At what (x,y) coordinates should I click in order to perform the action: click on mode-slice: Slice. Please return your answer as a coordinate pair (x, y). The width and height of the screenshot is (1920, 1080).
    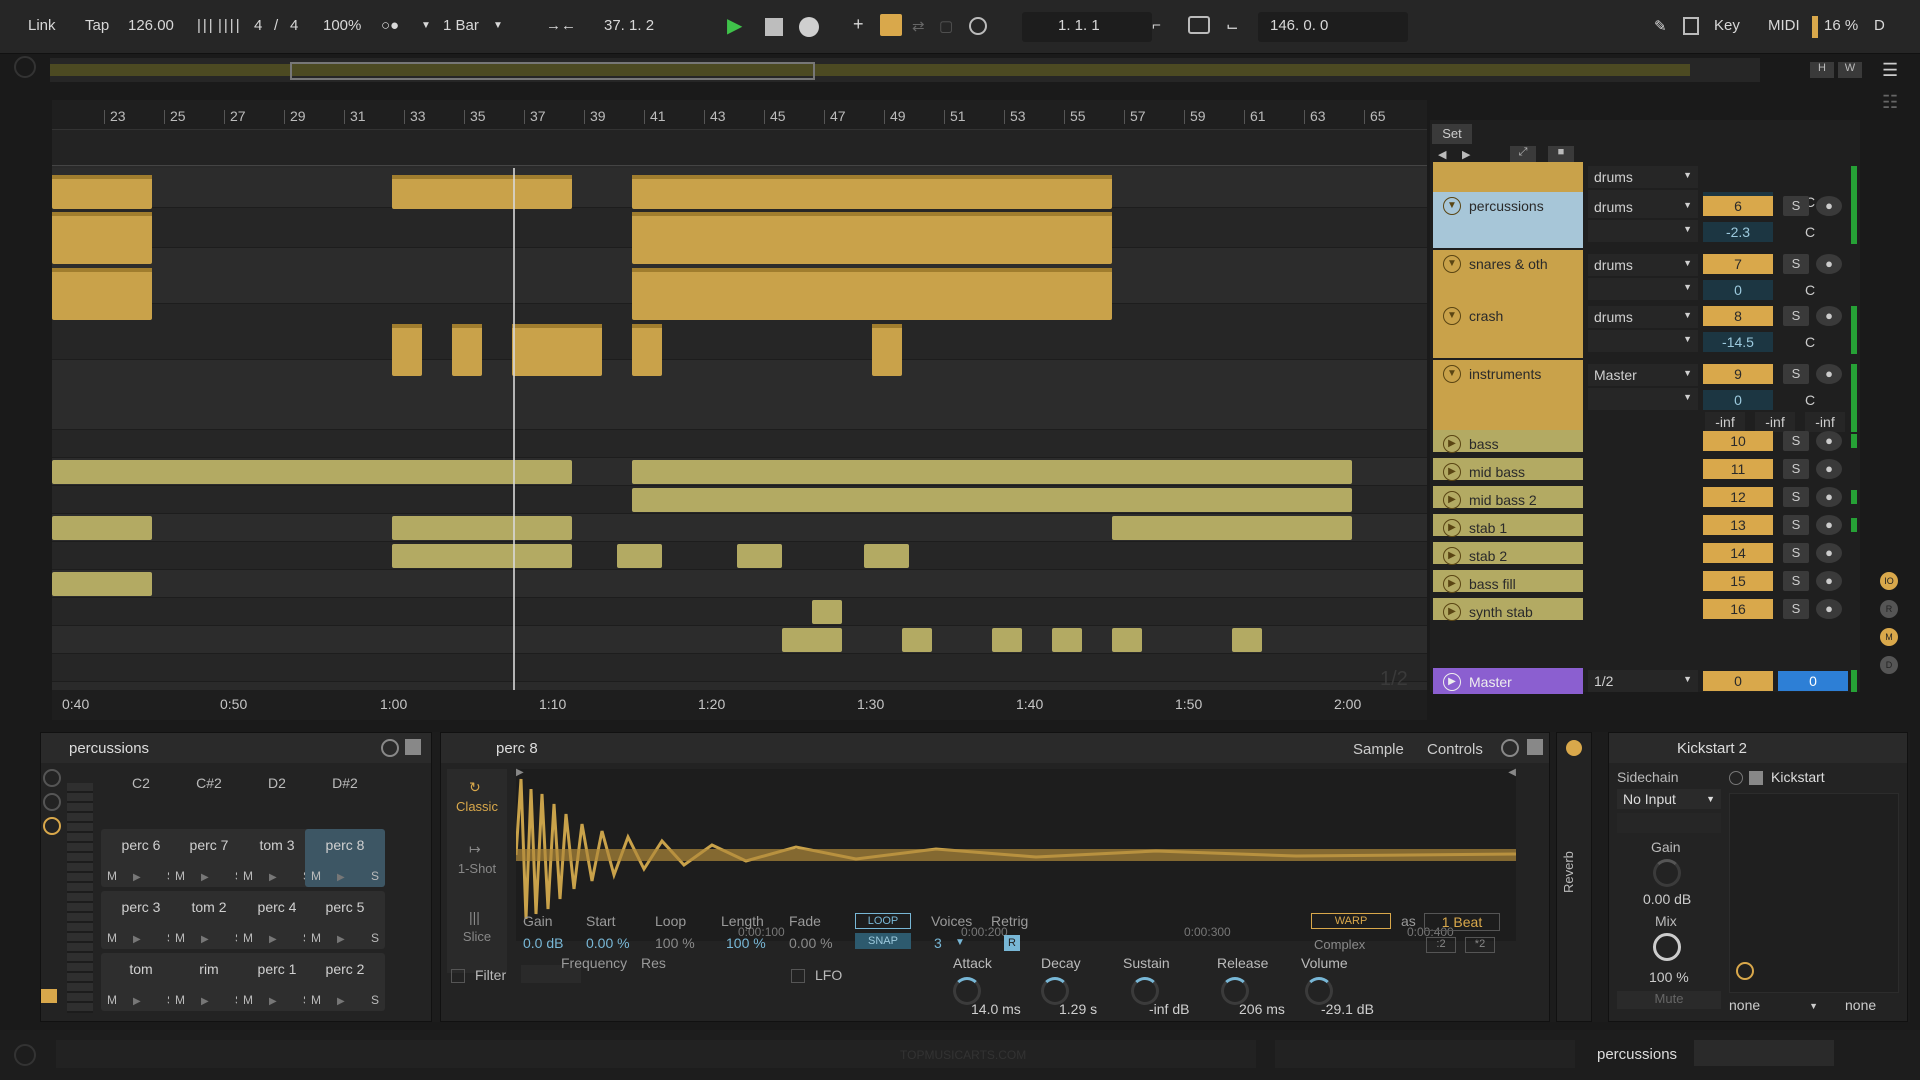
    Looking at the image, I should click on (477, 936).